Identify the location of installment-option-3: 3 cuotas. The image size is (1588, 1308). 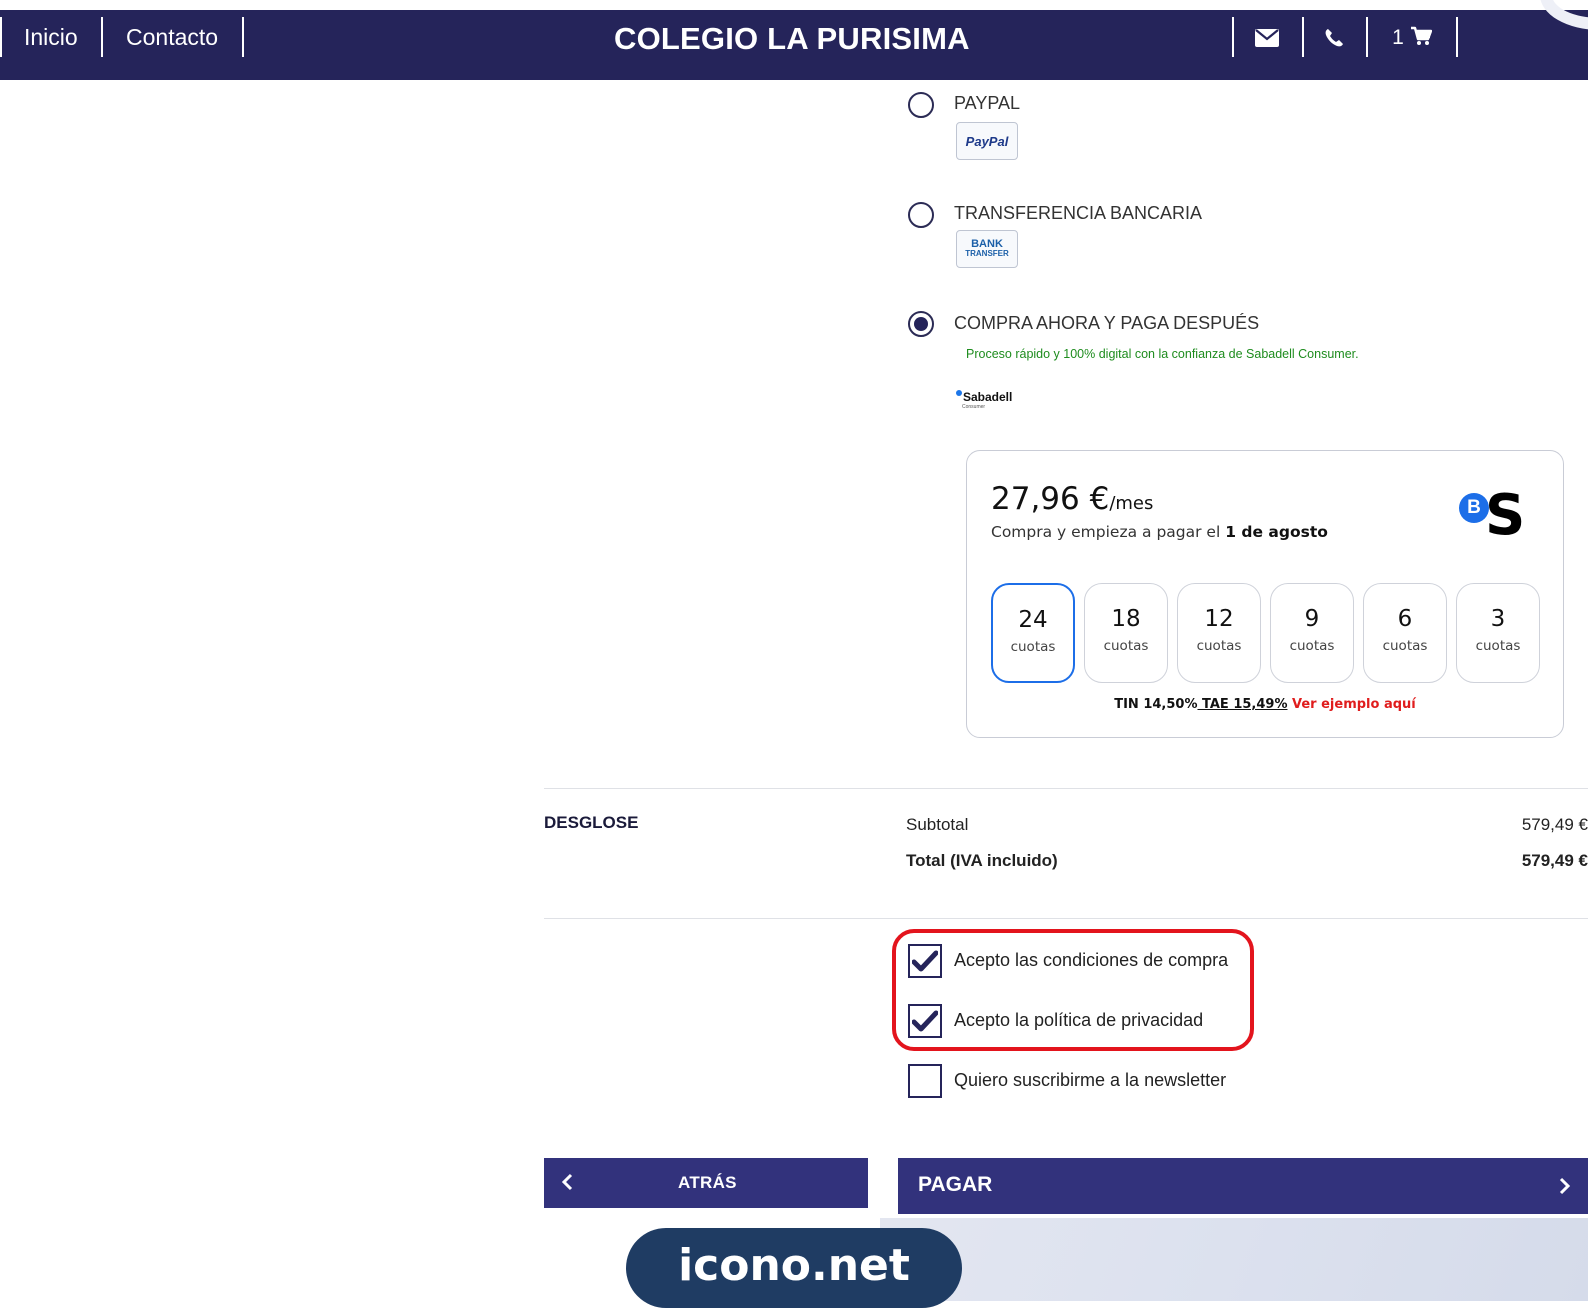
(1498, 633).